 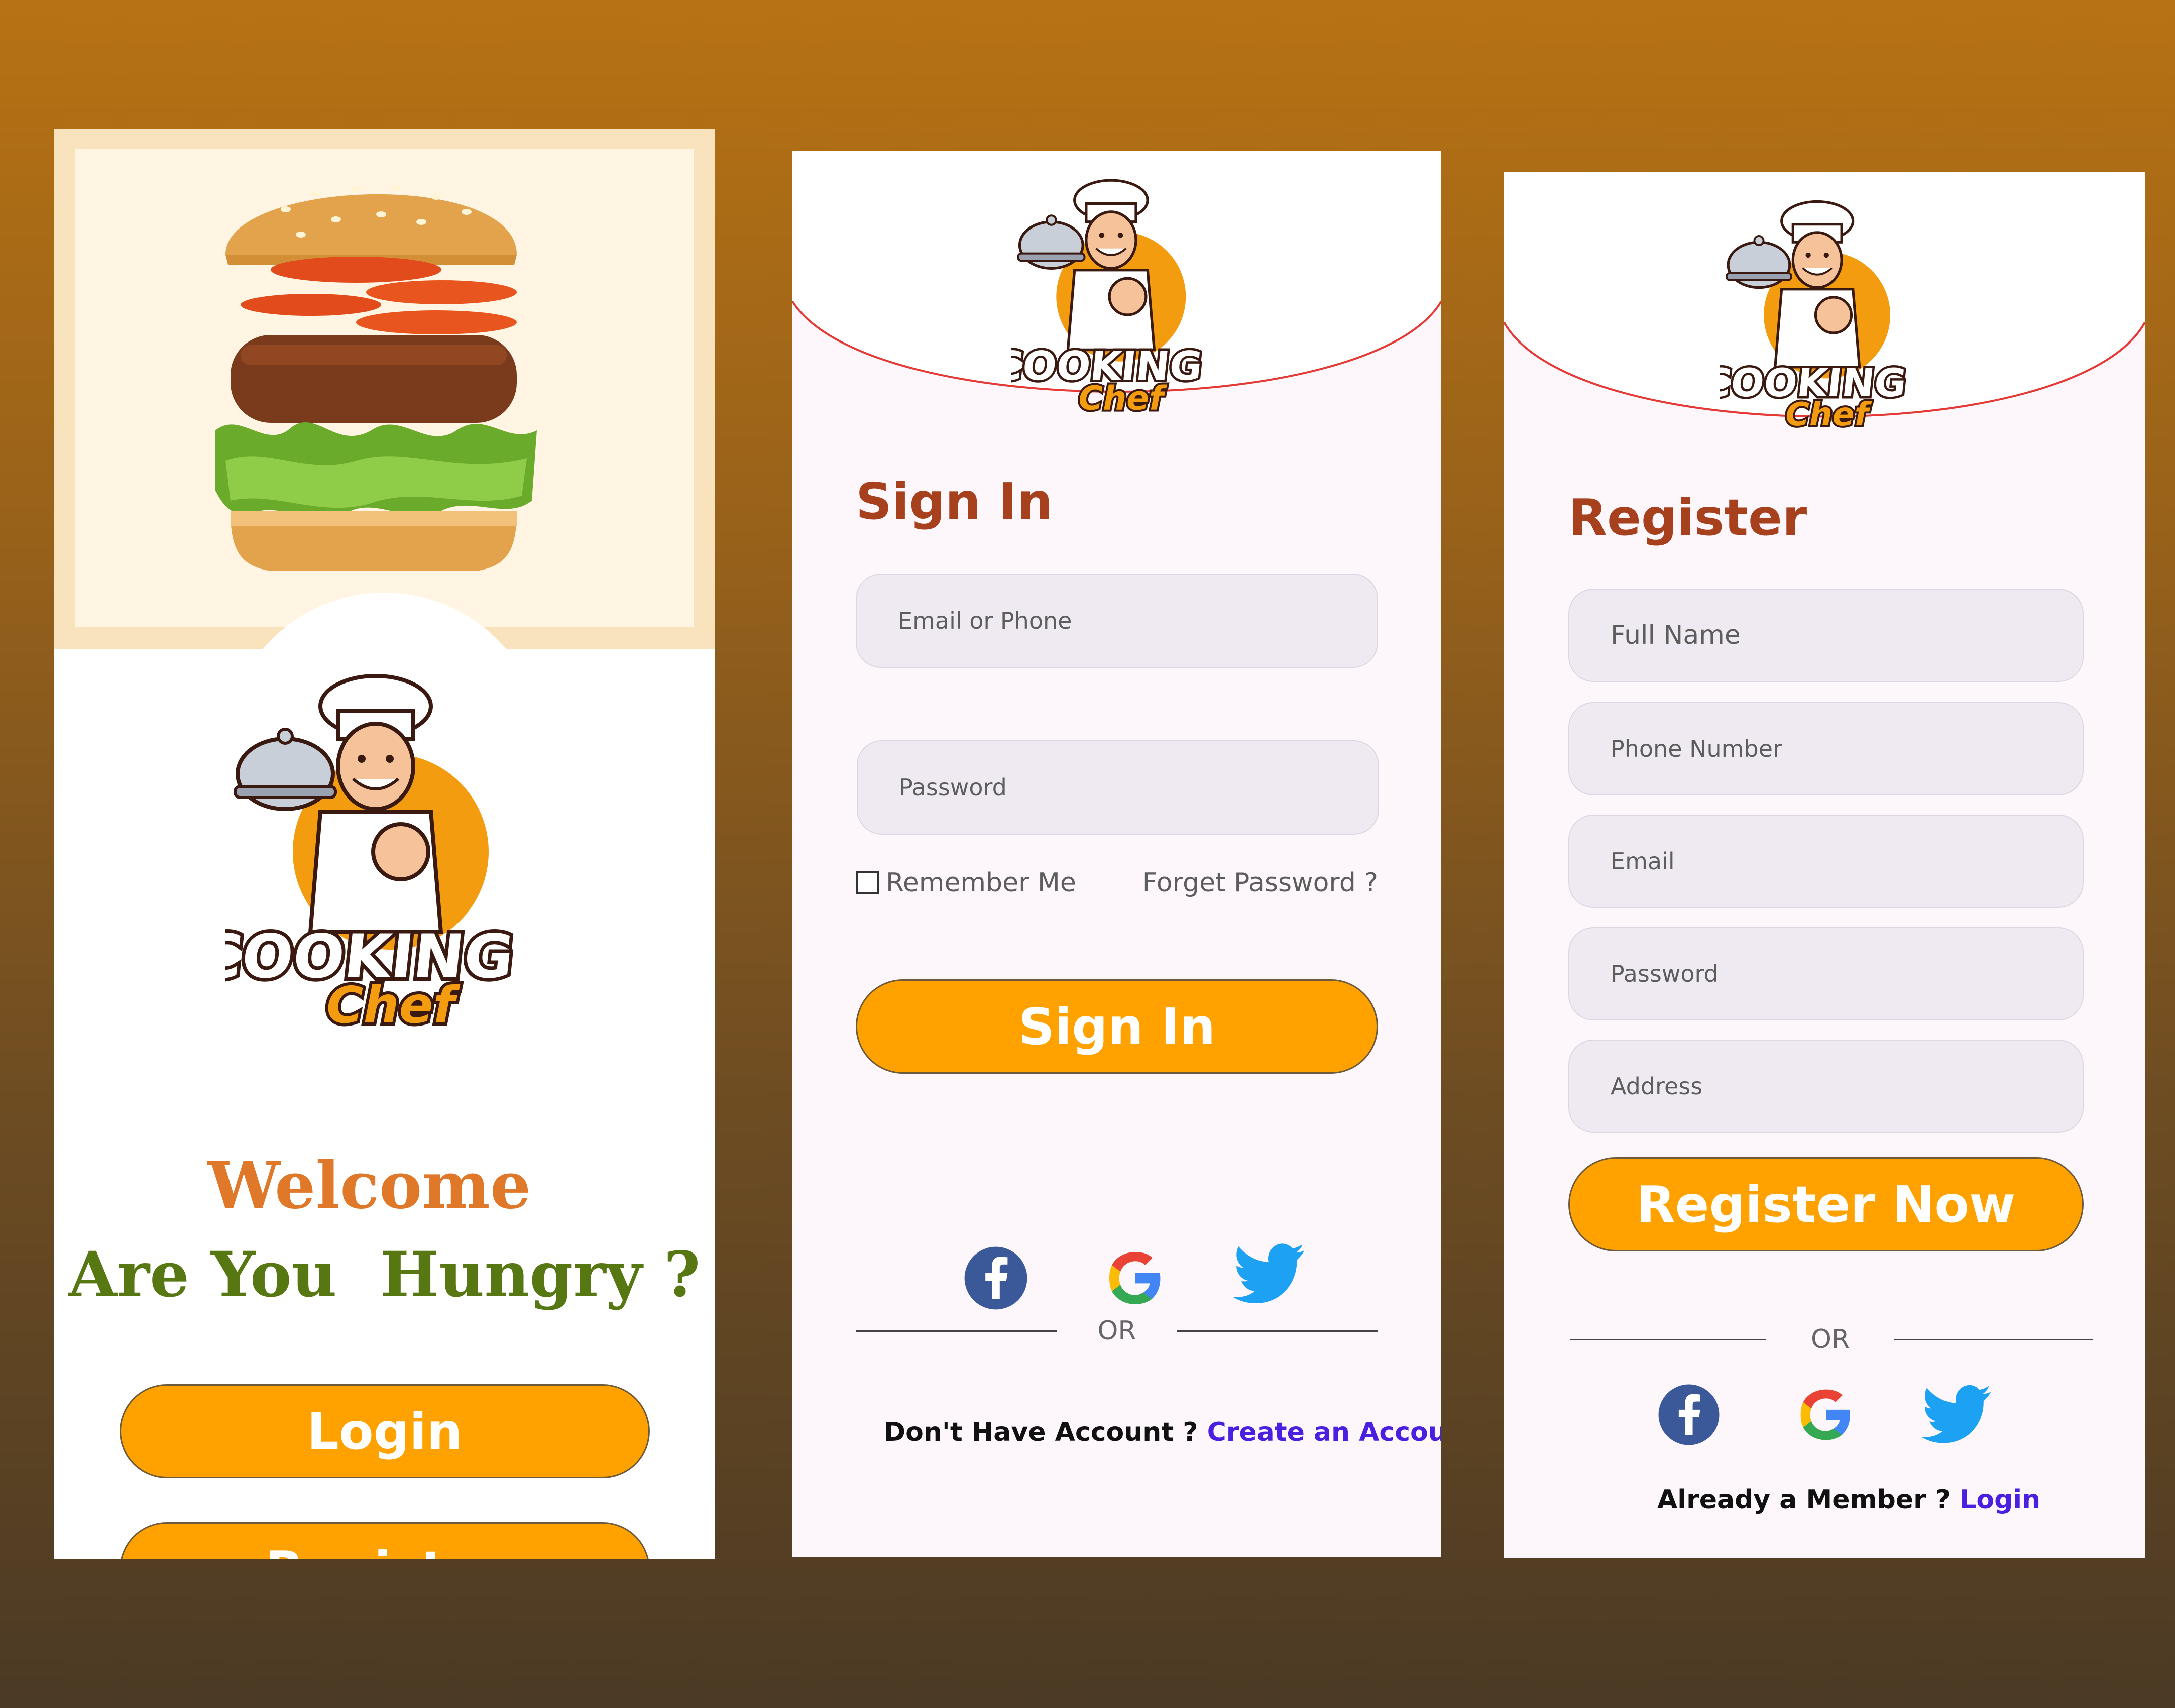 What do you see at coordinates (385, 1540) in the screenshot?
I see `register-button: Register` at bounding box center [385, 1540].